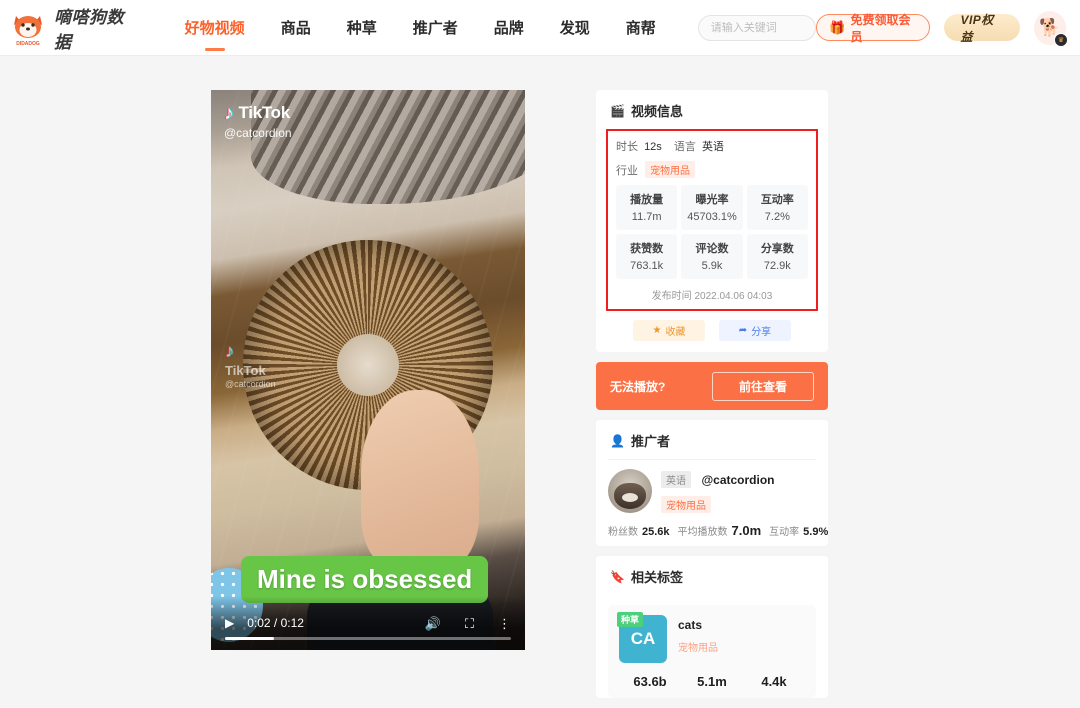  Describe the element at coordinates (229, 351) in the screenshot. I see `tiktok-note-icon-mid: ♪` at that location.